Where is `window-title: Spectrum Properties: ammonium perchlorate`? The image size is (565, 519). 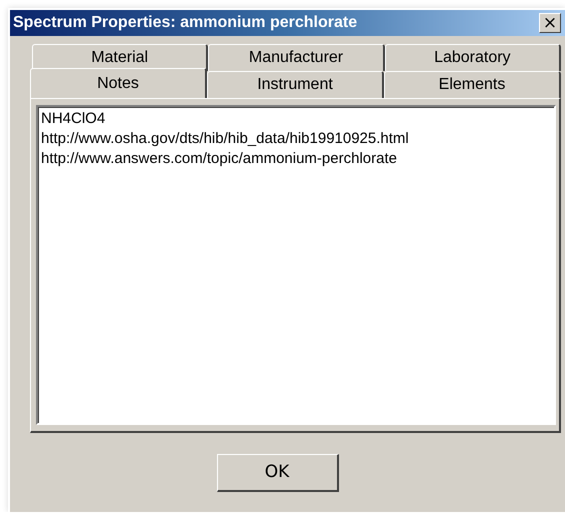
window-title: Spectrum Properties: ammonium perchlorate is located at coordinates (185, 23).